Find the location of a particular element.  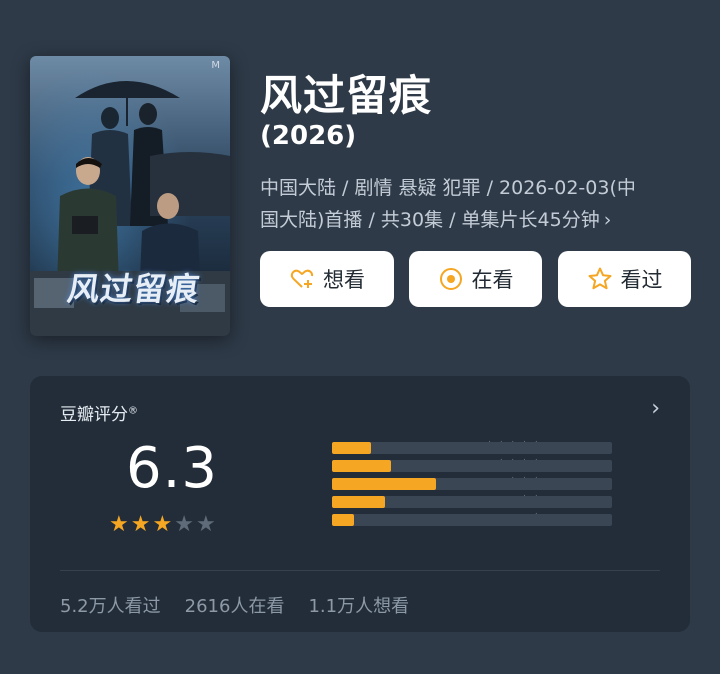

distribution-row-3-star: ★★★ is located at coordinates (486, 483).